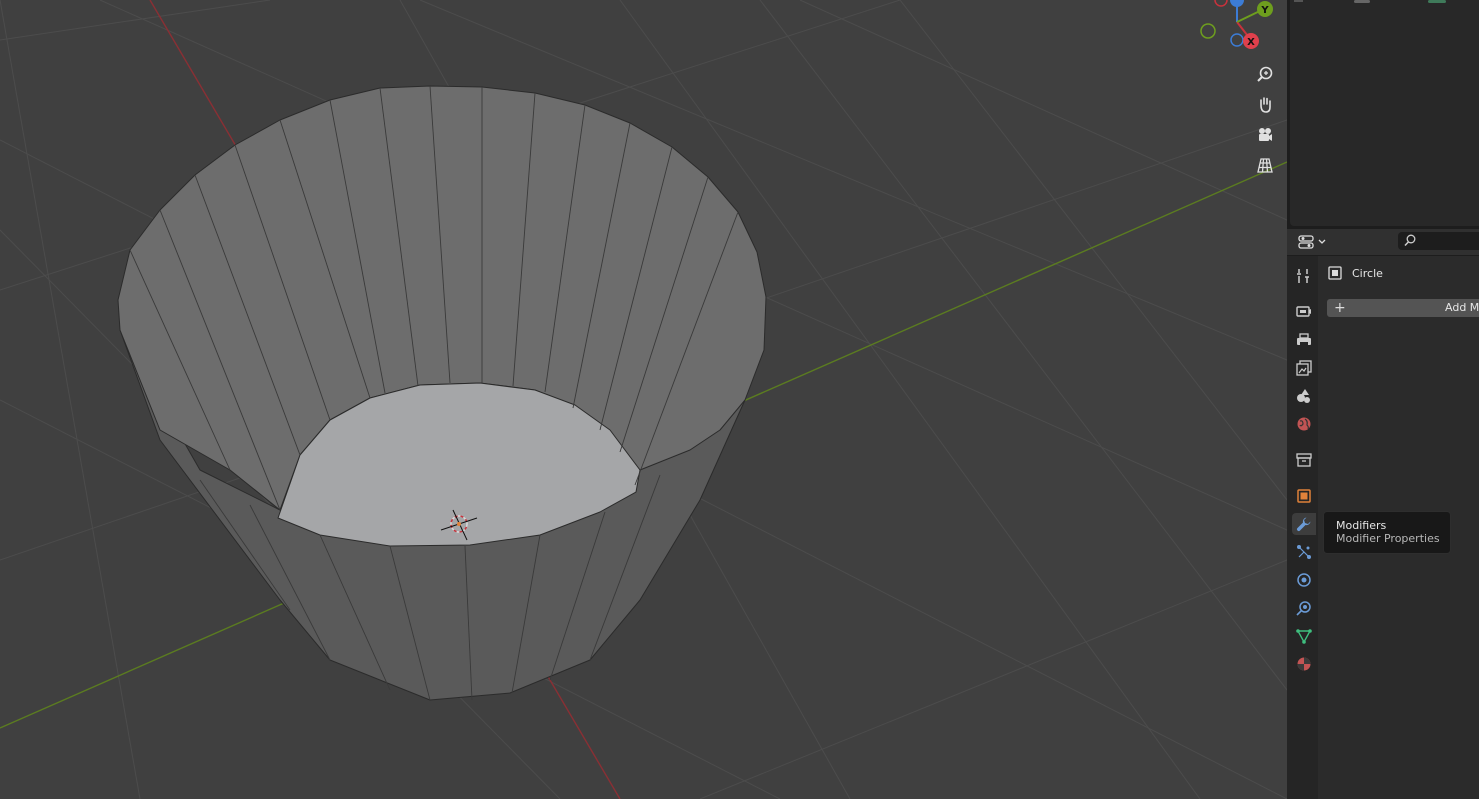 This screenshot has width=1479, height=799. I want to click on camera-view-button, so click(1265, 135).